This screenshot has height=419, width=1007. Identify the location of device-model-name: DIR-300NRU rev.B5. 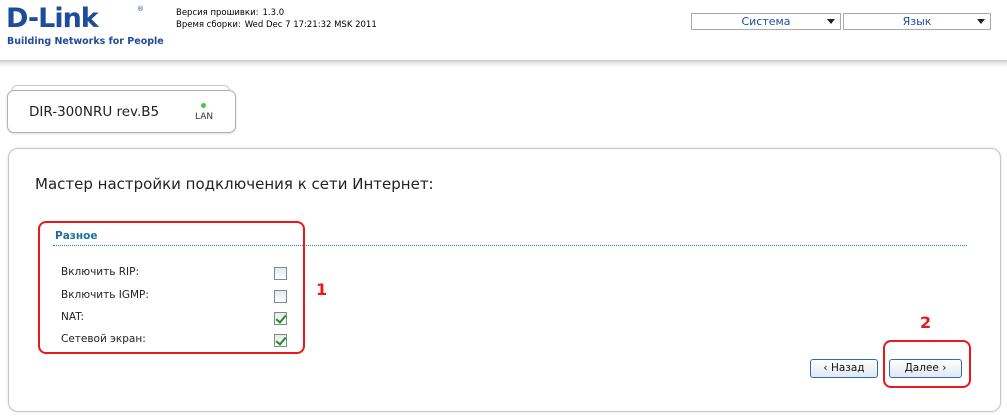
(94, 112).